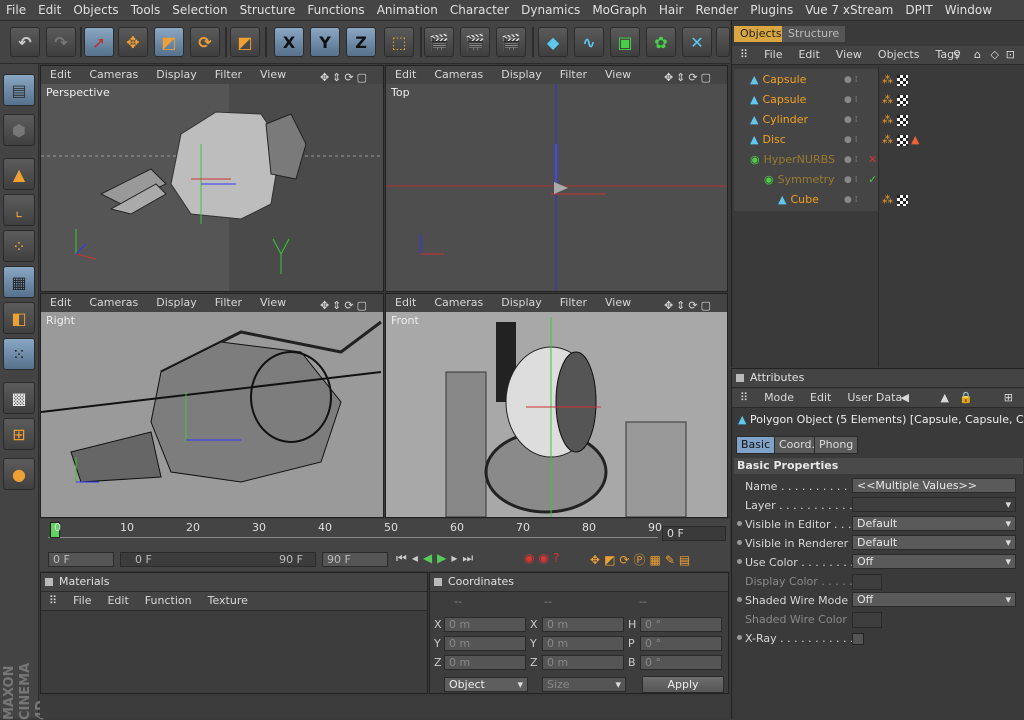  I want to click on undo-button: ↶, so click(25, 42).